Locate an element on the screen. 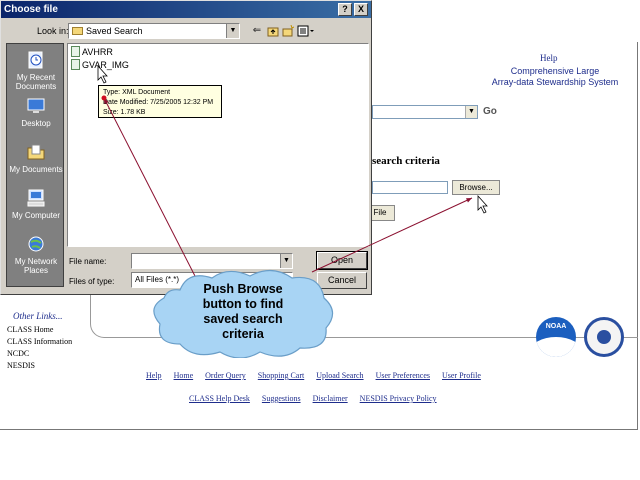  files-of-type-select: All Files (*.*) is located at coordinates (212, 280).